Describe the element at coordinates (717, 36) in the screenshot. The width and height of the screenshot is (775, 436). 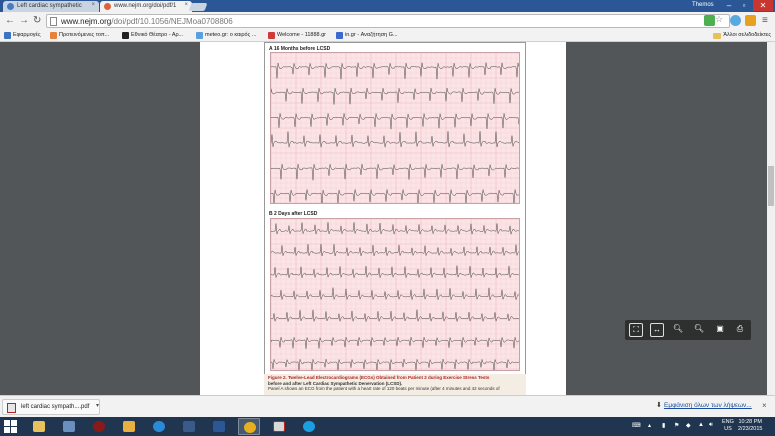
I see `folder-icon` at that location.